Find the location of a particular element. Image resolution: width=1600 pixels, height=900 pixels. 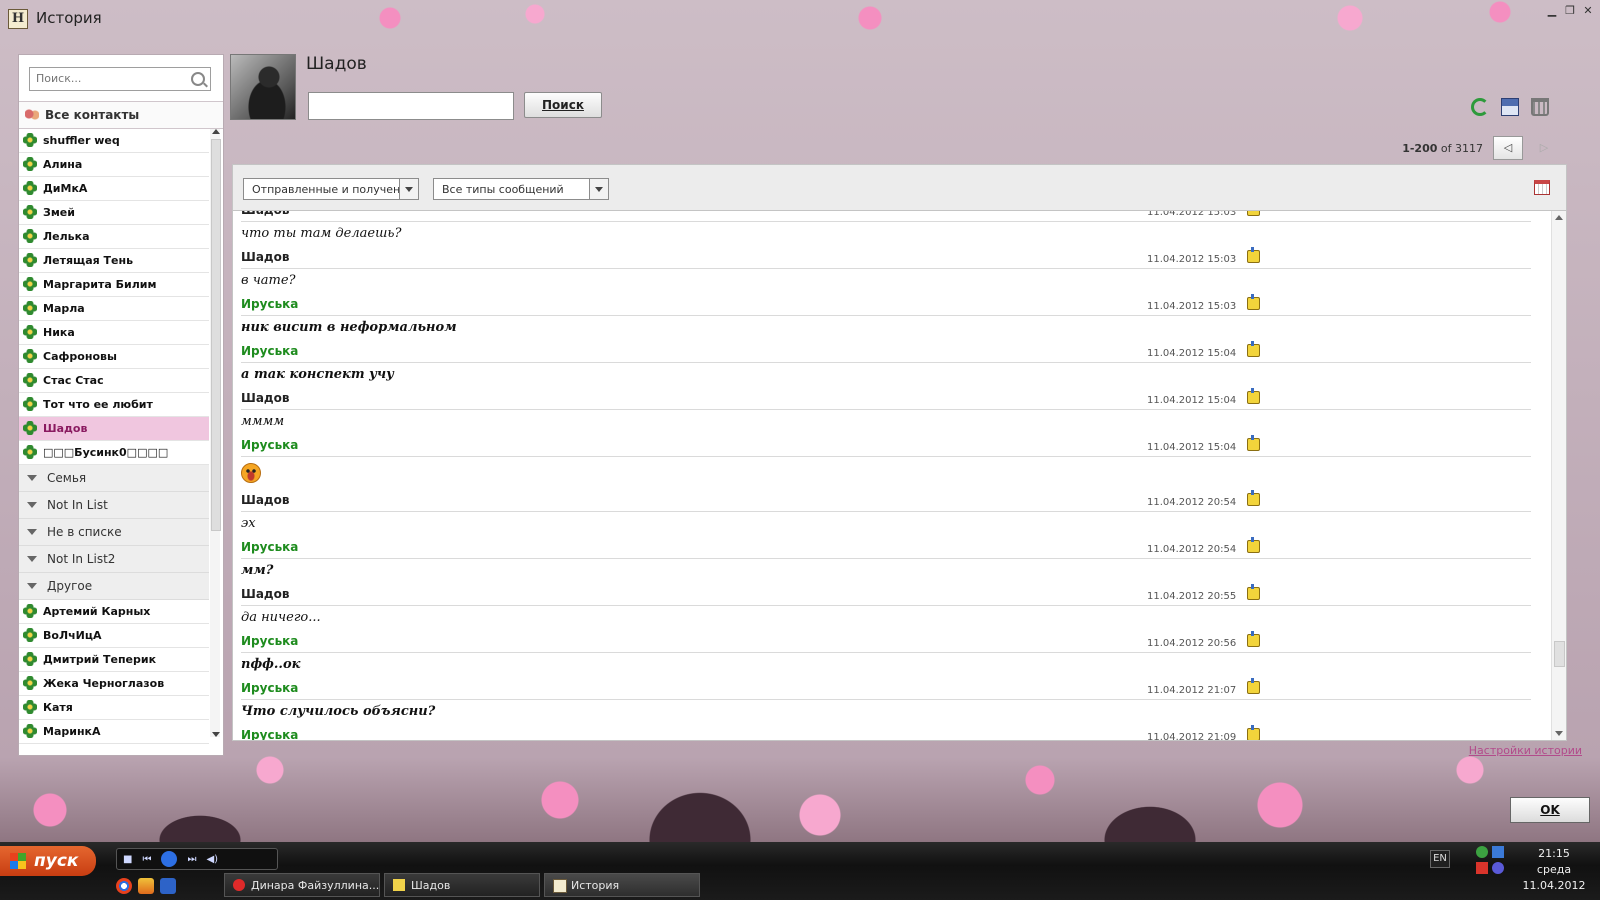

contact-item: Тот что ее любит is located at coordinates (114, 405).